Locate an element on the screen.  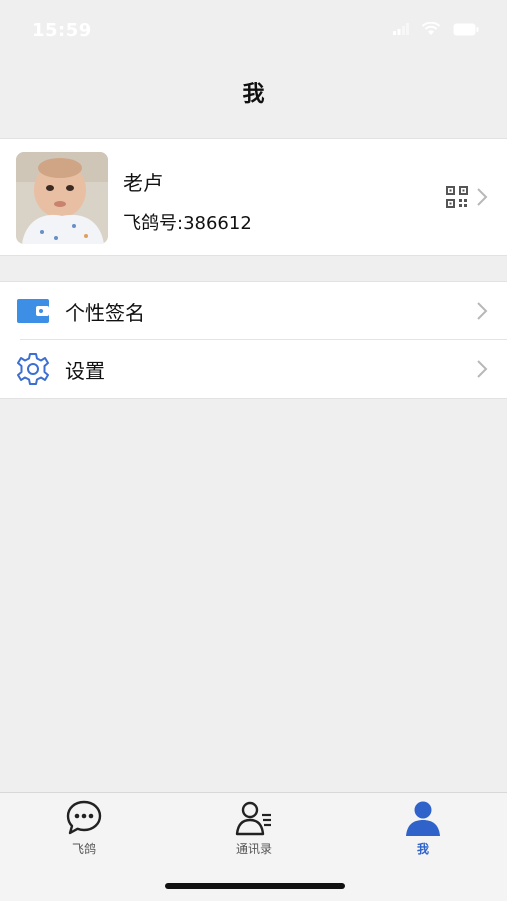
menu-item-signature: 个性签名 is located at coordinates (253, 311).